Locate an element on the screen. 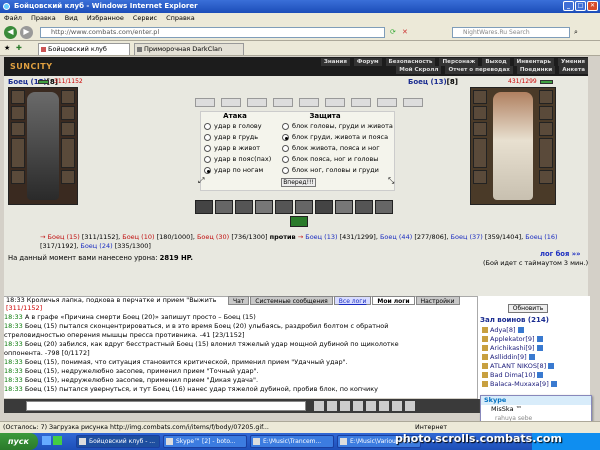 This screenshot has width=600, height=450. menu-file: Файл is located at coordinates (13, 18).